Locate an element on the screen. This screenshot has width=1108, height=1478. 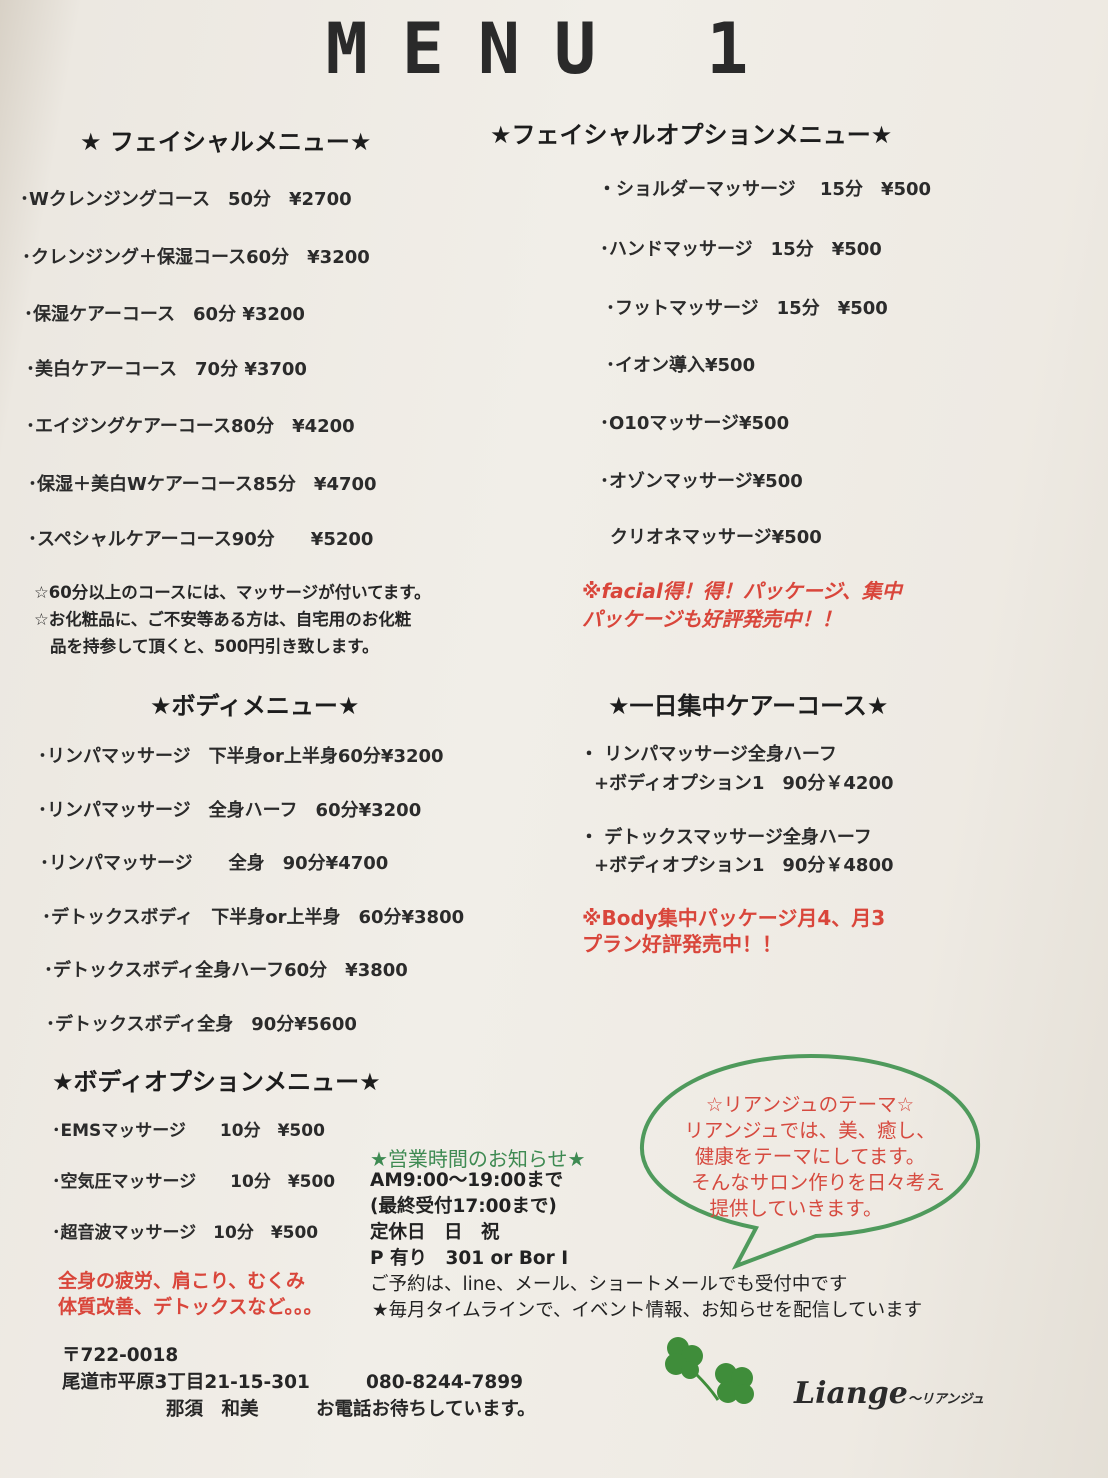
facial-item: ･保湿＋美白Wケアーコース85分 ¥4700 is located at coordinates (202, 484).